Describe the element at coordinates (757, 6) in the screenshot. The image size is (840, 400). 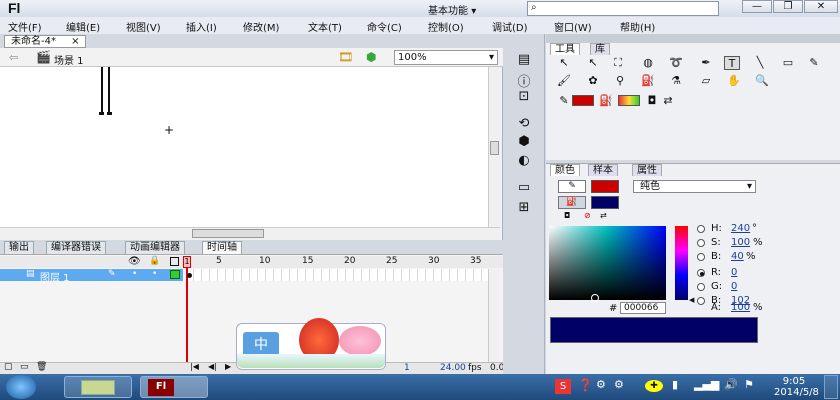
I see `minimize-button: —` at that location.